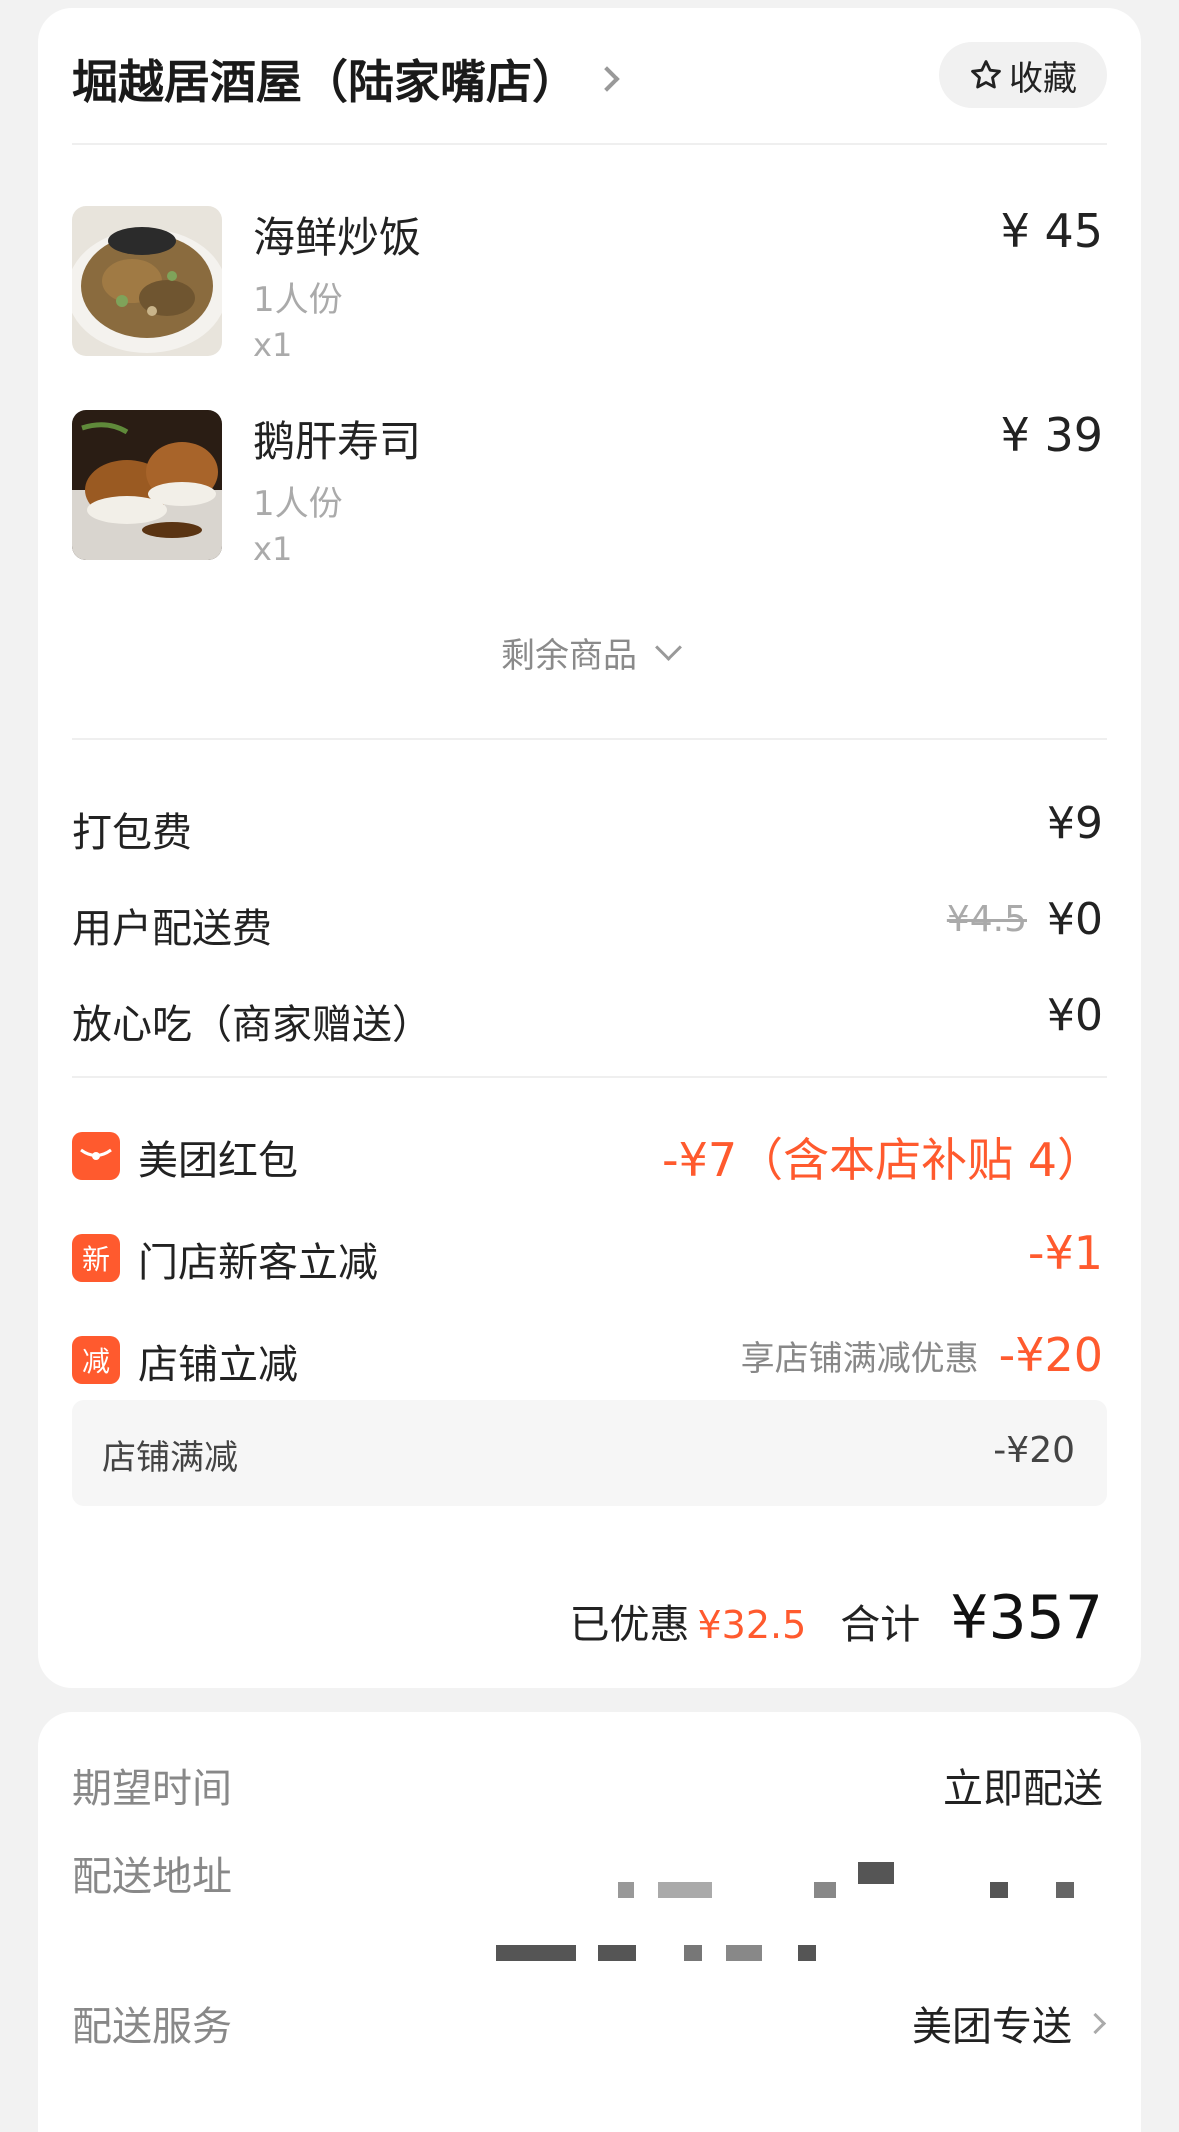 The image size is (1179, 2132). What do you see at coordinates (152, 1877) in the screenshot?
I see `address-label: 配送地址` at bounding box center [152, 1877].